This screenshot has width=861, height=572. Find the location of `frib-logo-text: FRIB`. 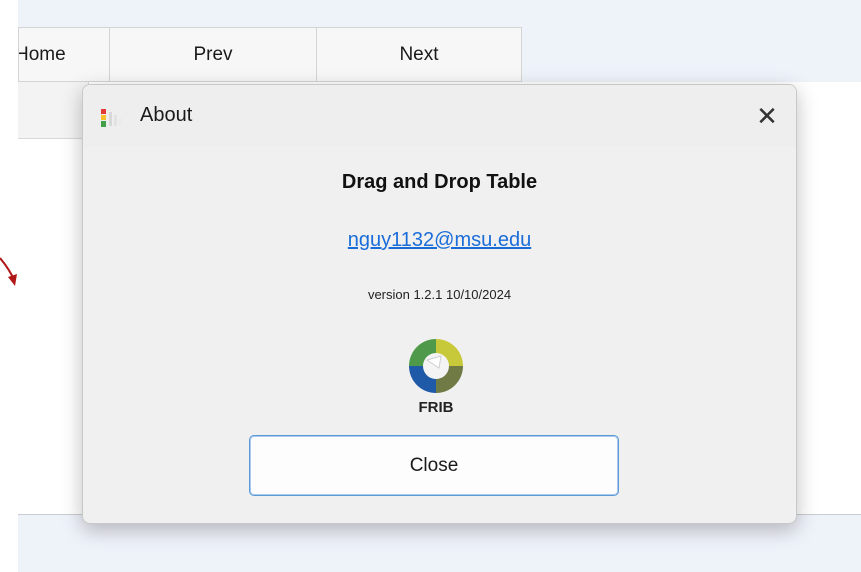

frib-logo-text: FRIB is located at coordinates (436, 407).